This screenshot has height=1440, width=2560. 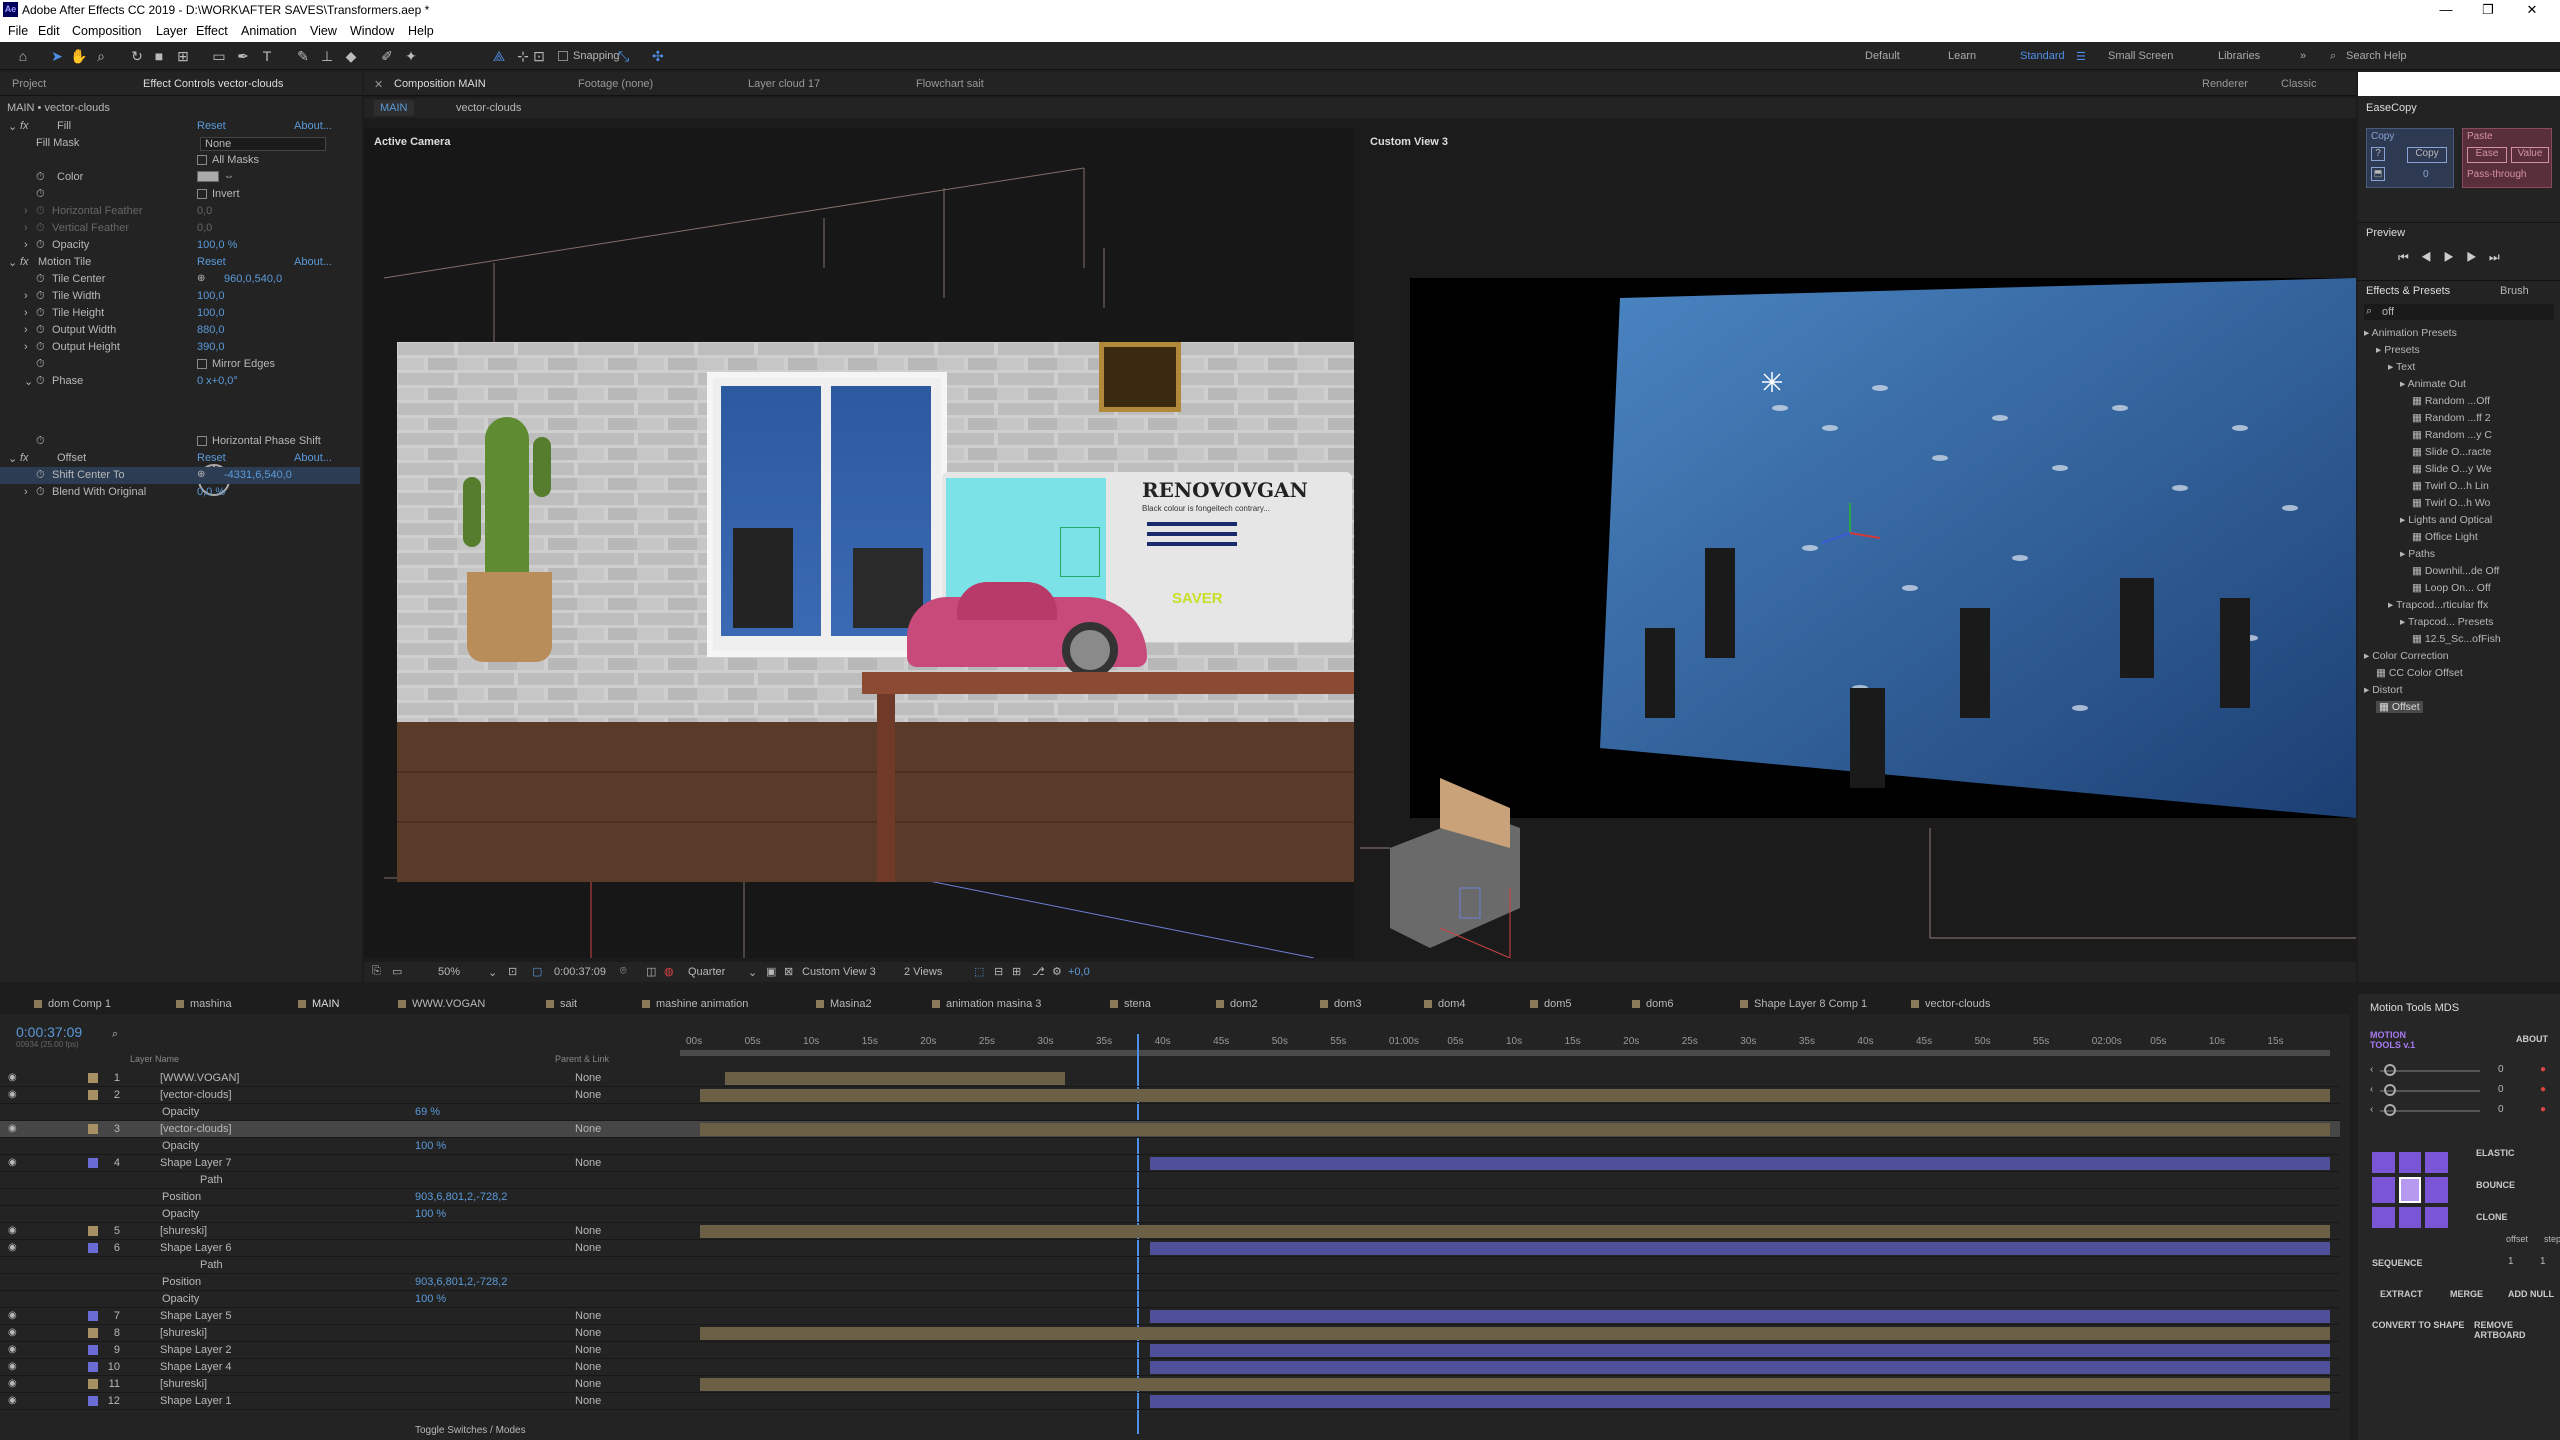 I want to click on pass-through-checkbox: Pass-through, so click(x=2496, y=174).